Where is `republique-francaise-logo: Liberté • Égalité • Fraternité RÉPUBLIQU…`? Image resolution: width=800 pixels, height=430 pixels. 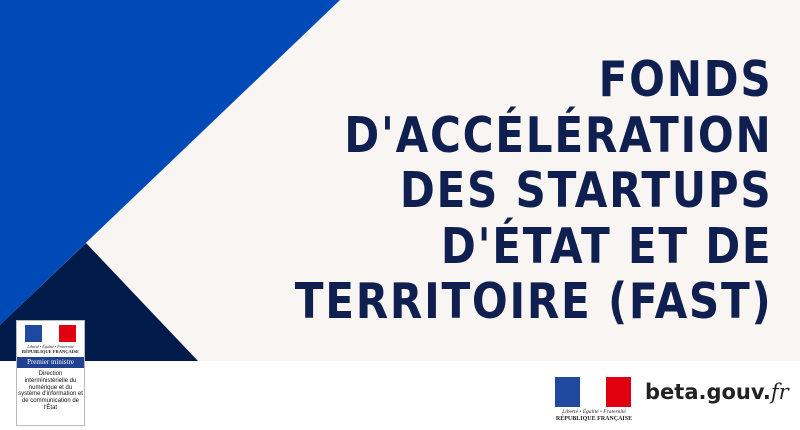 republique-francaise-logo: Liberté • Égalité • Fraternité RÉPUBLIQU… is located at coordinates (594, 399).